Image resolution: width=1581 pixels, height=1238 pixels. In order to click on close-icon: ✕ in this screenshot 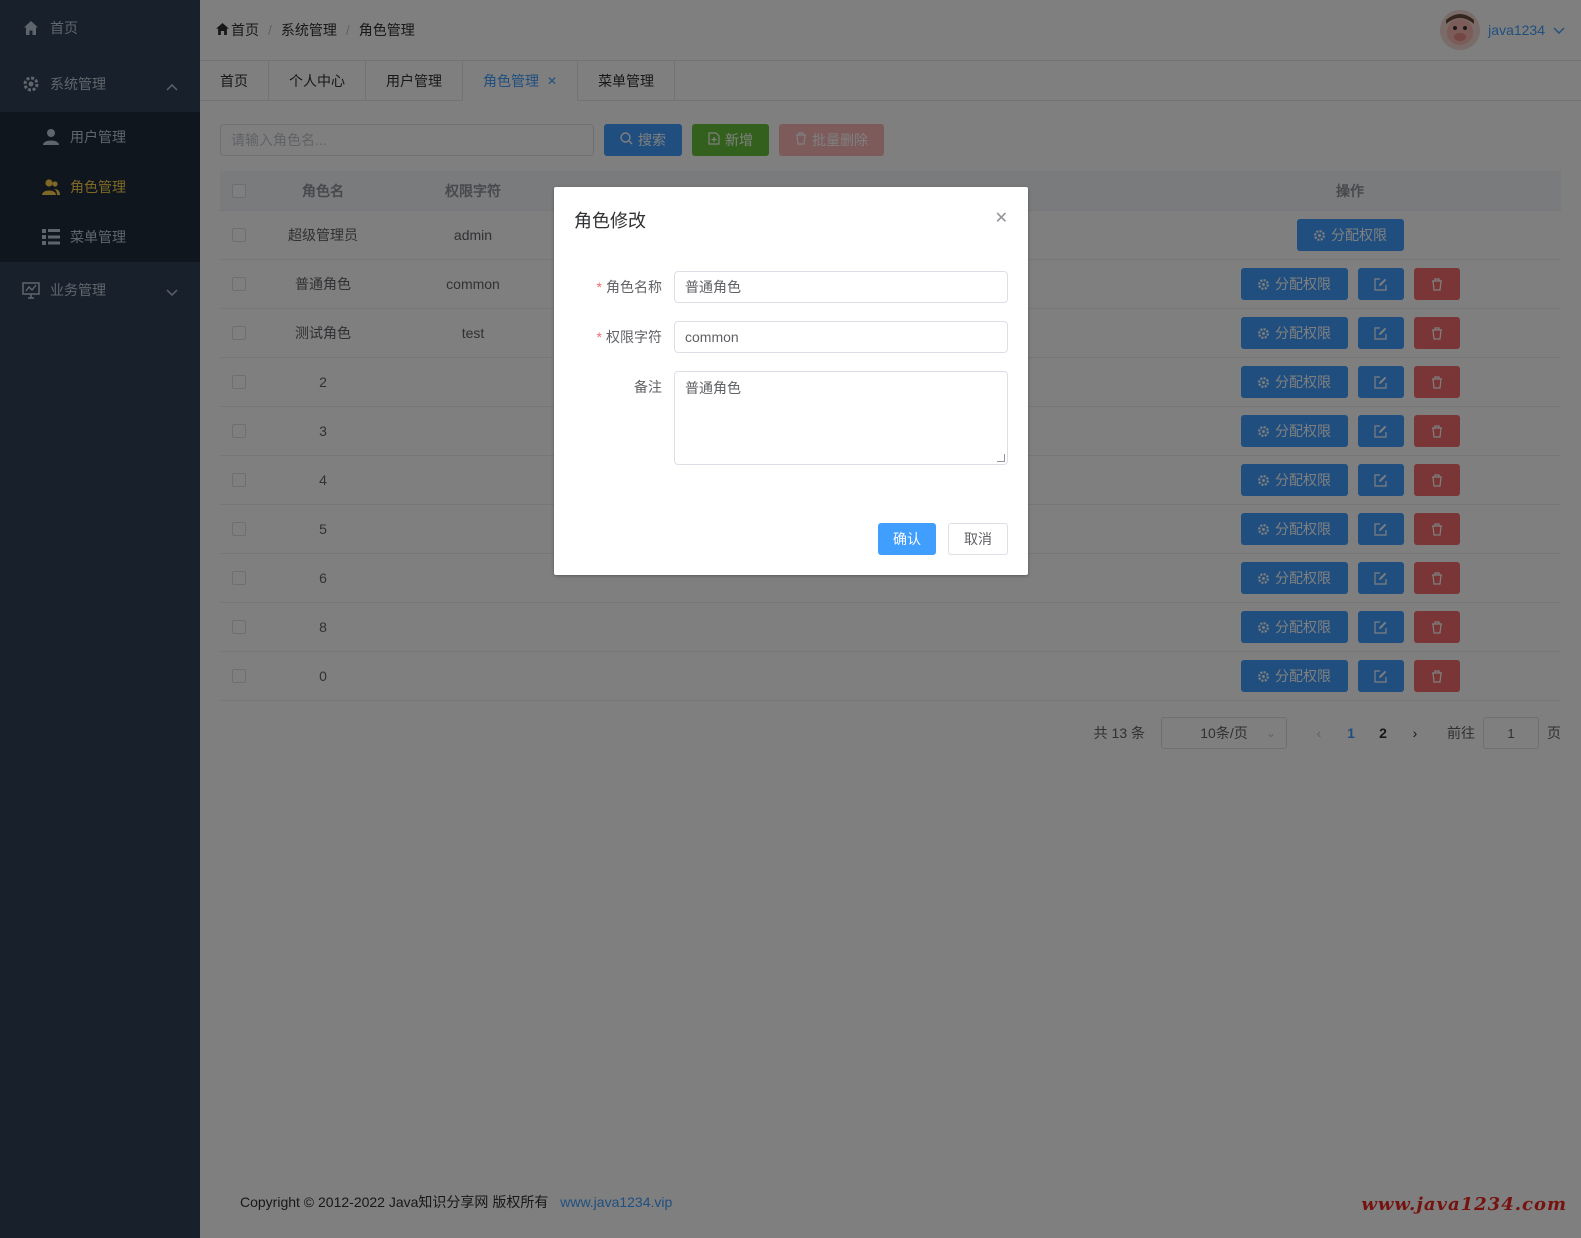, I will do `click(1001, 218)`.